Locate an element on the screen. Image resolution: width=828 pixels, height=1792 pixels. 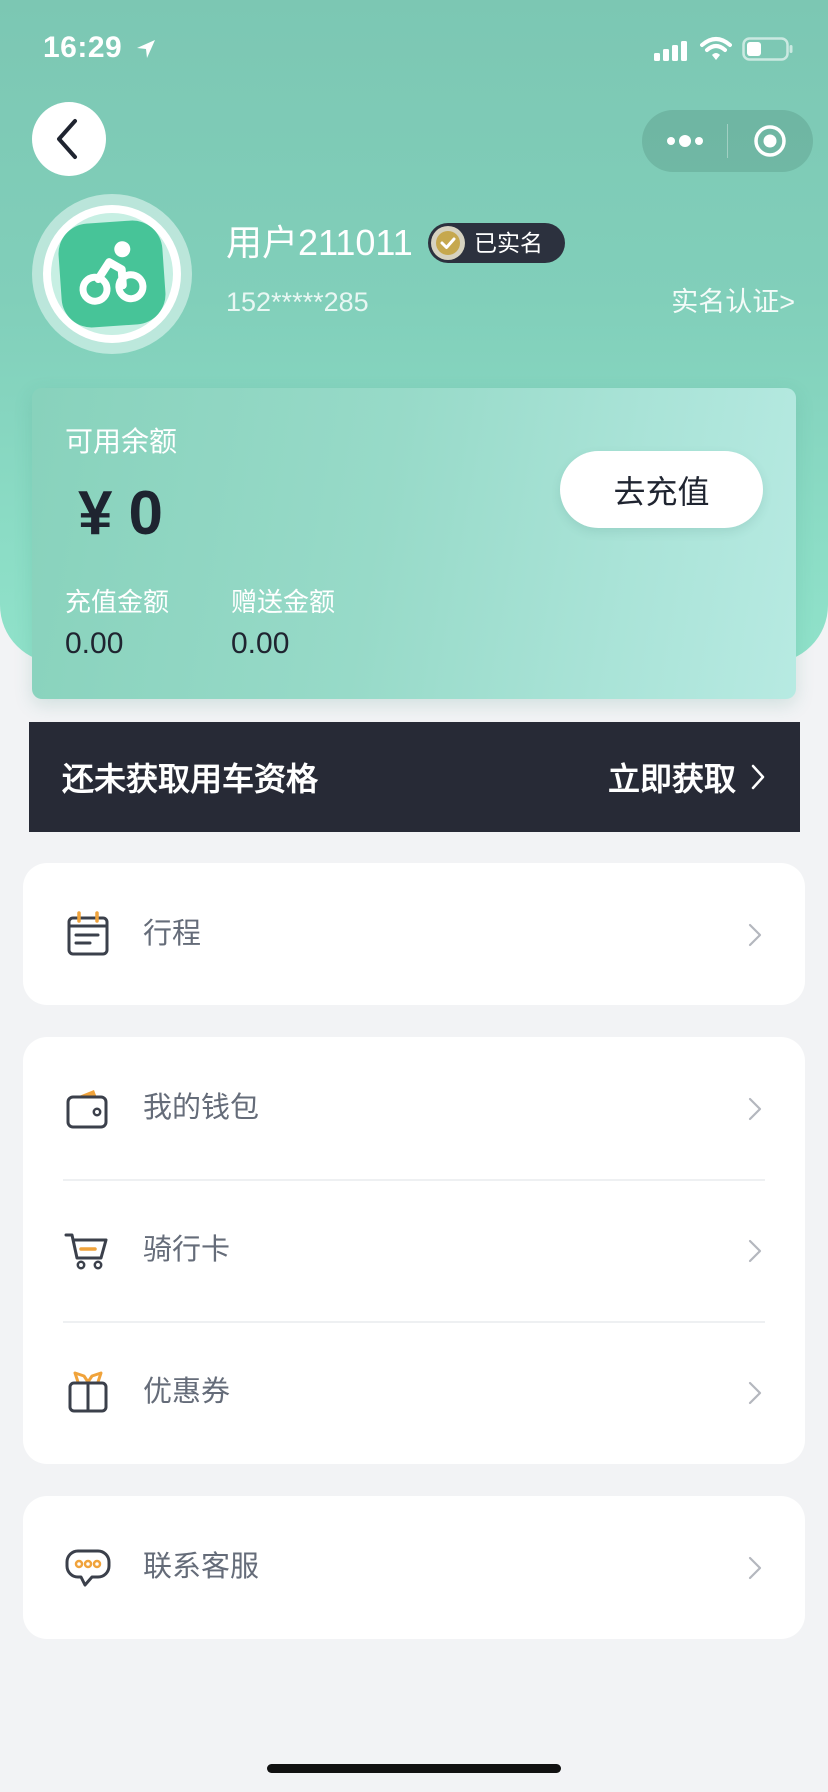
menu-item-coupons: 优惠券 is located at coordinates (414, 1392).